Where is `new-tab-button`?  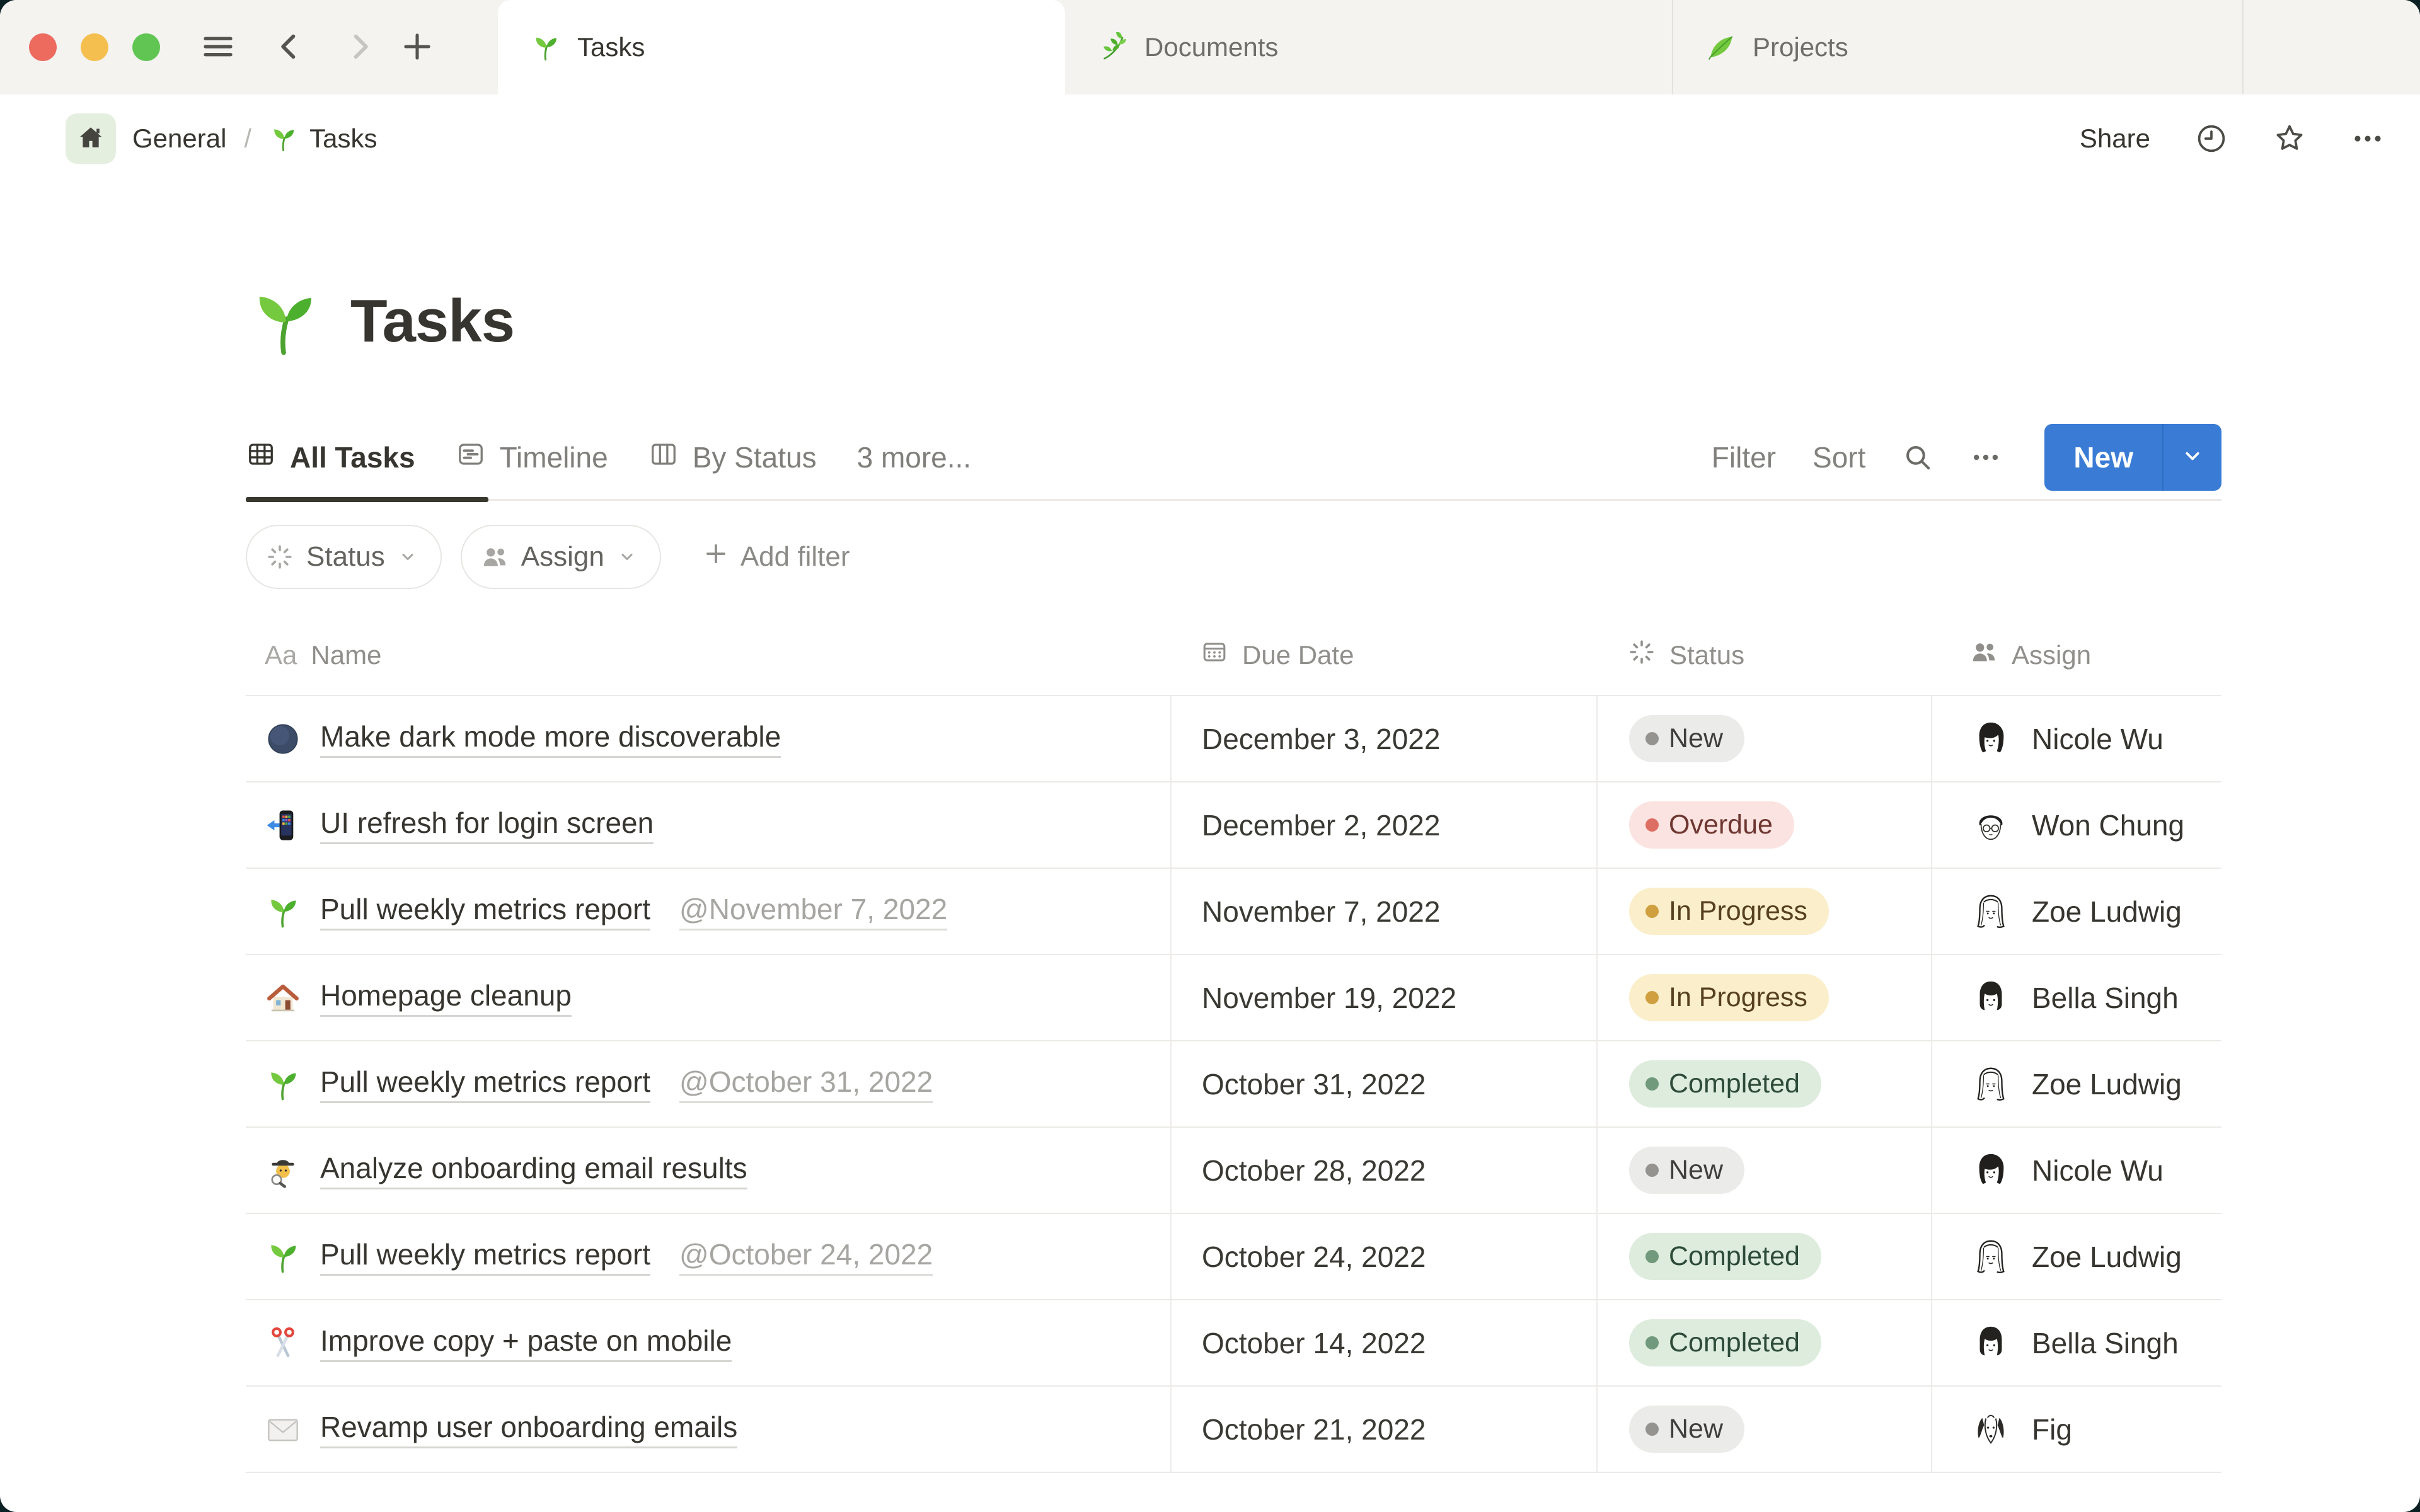 new-tab-button is located at coordinates (417, 47).